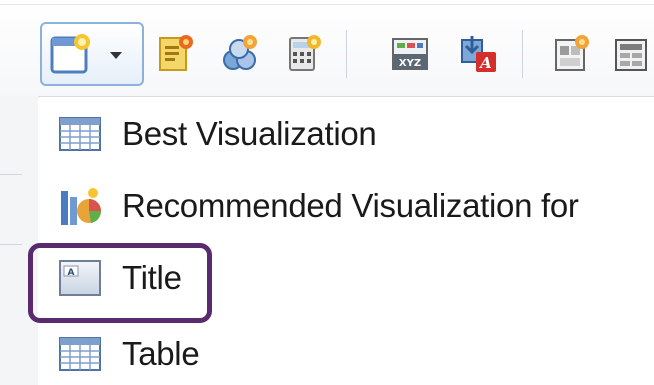 This screenshot has width=654, height=385. Describe the element at coordinates (327, 4) in the screenshot. I see `toolbar-divider` at that location.